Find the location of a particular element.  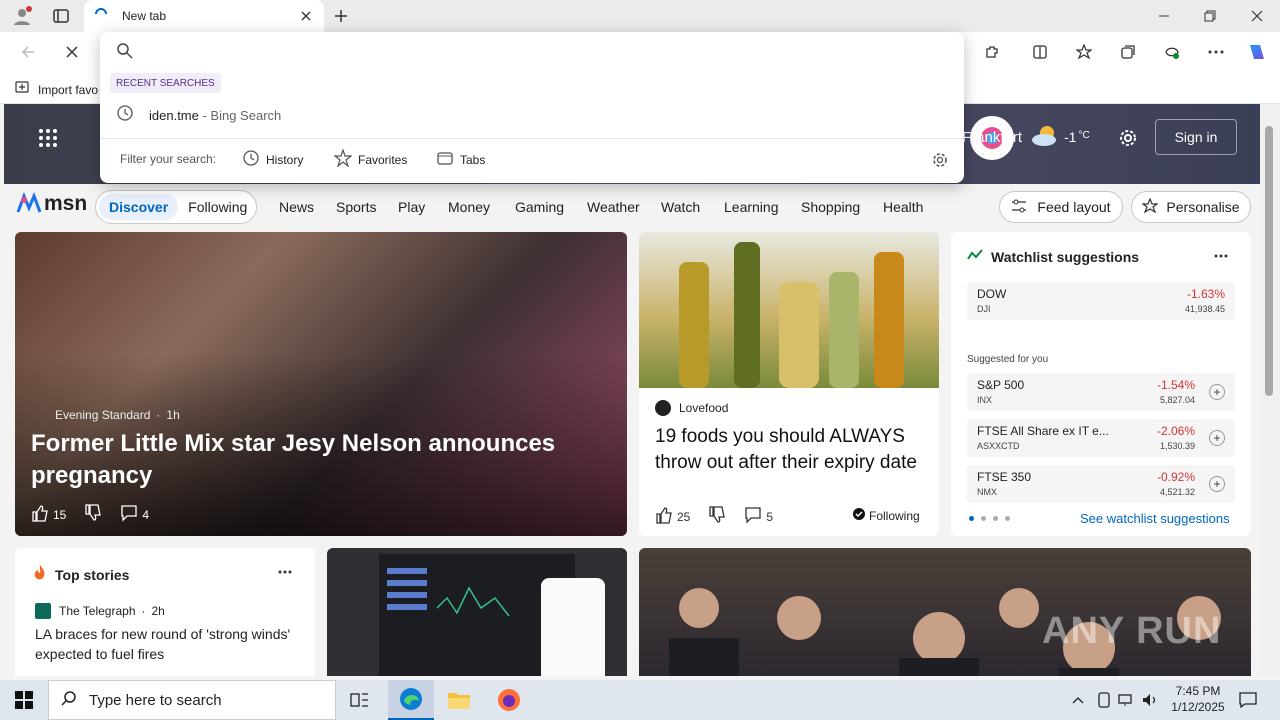

watchlist-row: FTSE 350 NMX -0.92% 4,521.32 + is located at coordinates (1101, 484).